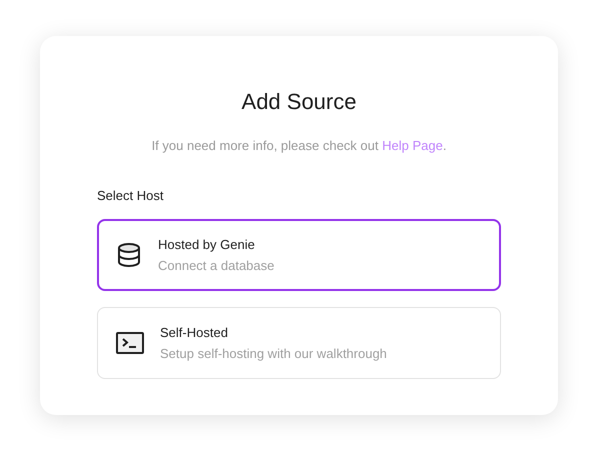 This screenshot has width=598, height=460. What do you see at coordinates (194, 333) in the screenshot?
I see `option-title: Self-Hosted` at bounding box center [194, 333].